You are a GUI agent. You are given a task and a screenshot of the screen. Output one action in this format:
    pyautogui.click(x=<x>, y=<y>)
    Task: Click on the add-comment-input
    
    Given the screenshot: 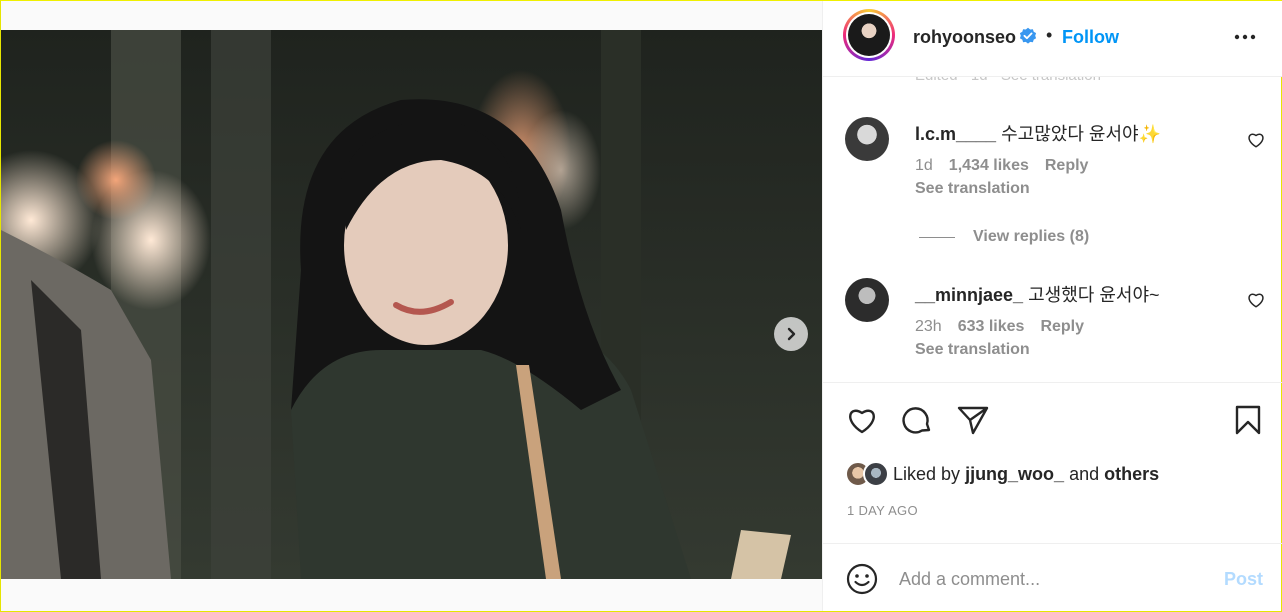 What is the action you would take?
    pyautogui.click(x=1054, y=579)
    